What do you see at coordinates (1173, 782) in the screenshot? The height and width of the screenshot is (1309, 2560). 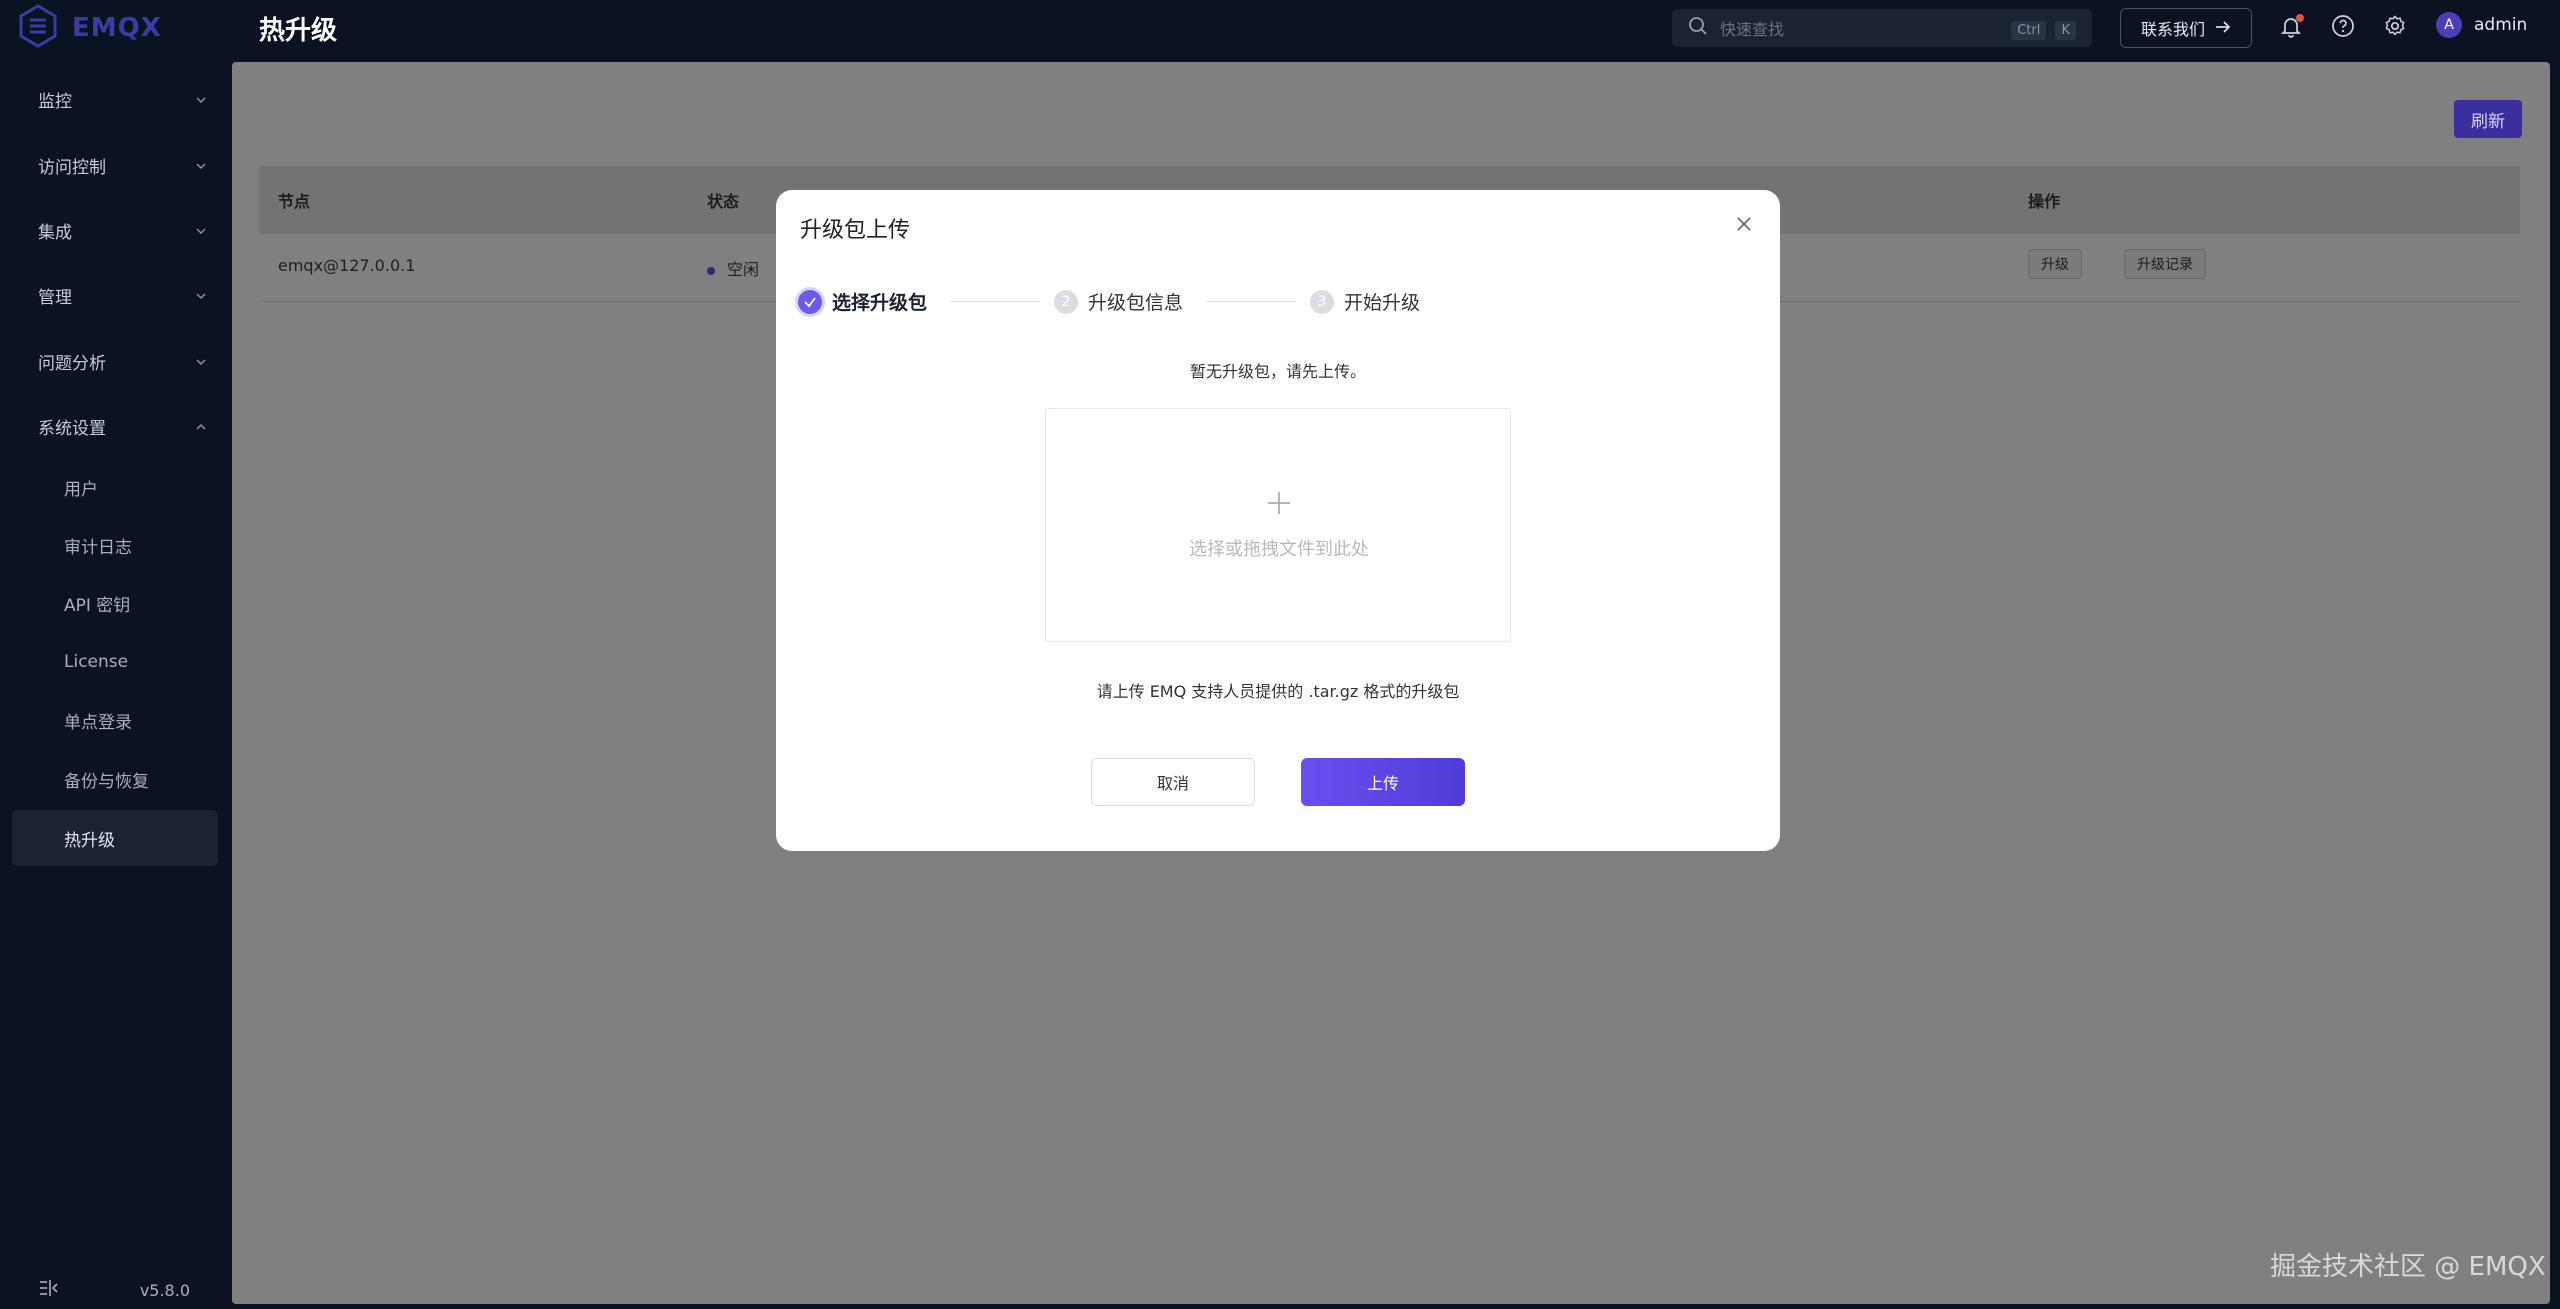 I see `cancel-button: 取消` at bounding box center [1173, 782].